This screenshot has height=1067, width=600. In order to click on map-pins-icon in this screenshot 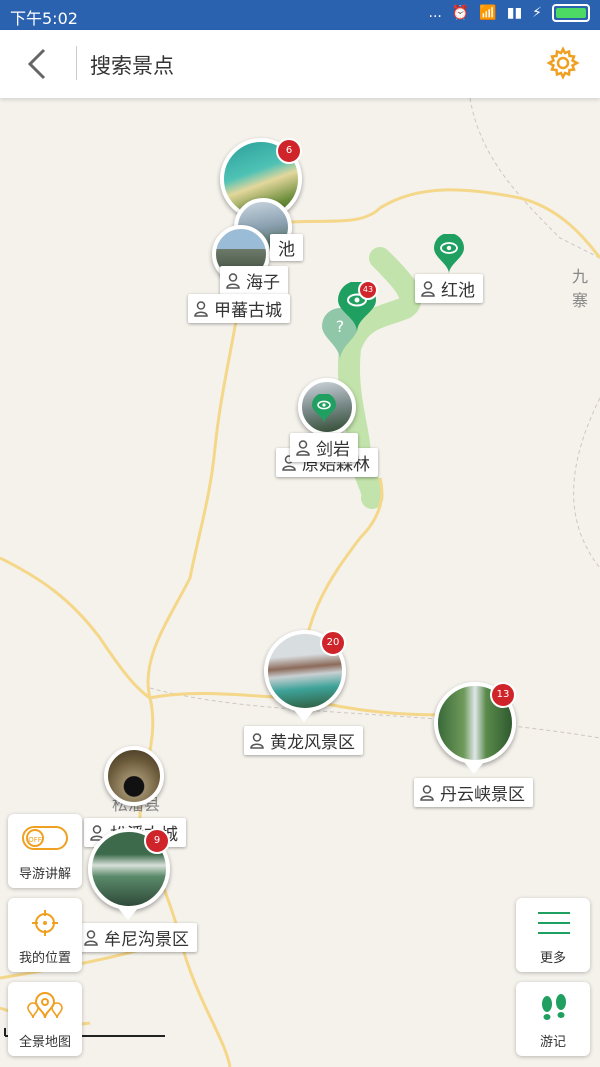, I will do `click(45, 1005)`.